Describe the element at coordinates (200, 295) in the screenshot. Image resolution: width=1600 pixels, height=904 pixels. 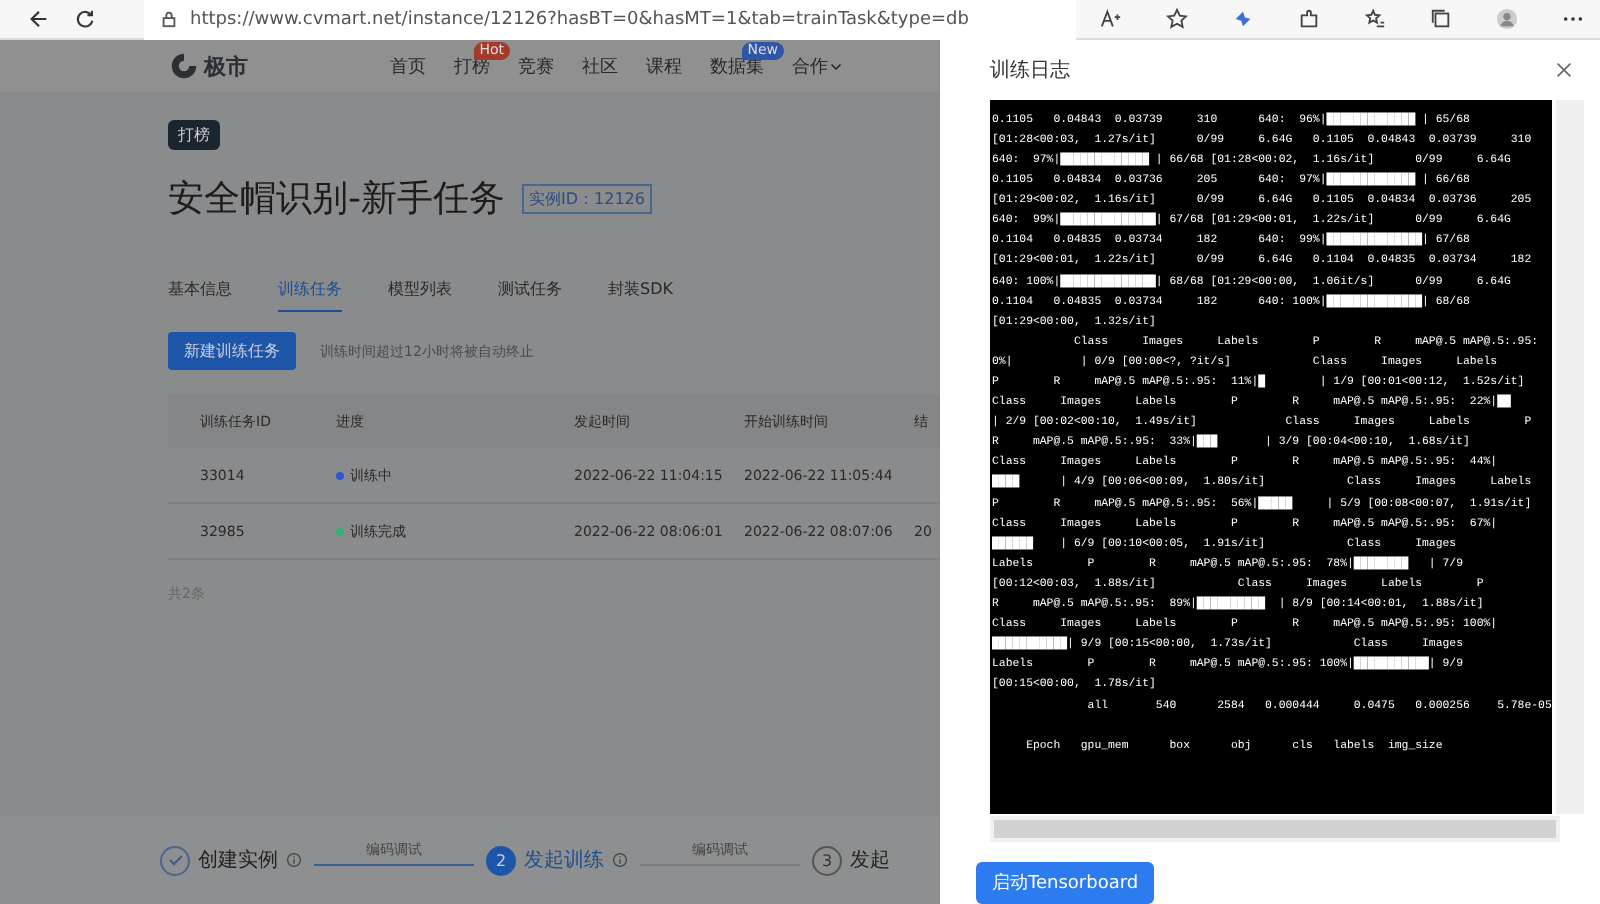
I see `tab: 基本信息` at that location.